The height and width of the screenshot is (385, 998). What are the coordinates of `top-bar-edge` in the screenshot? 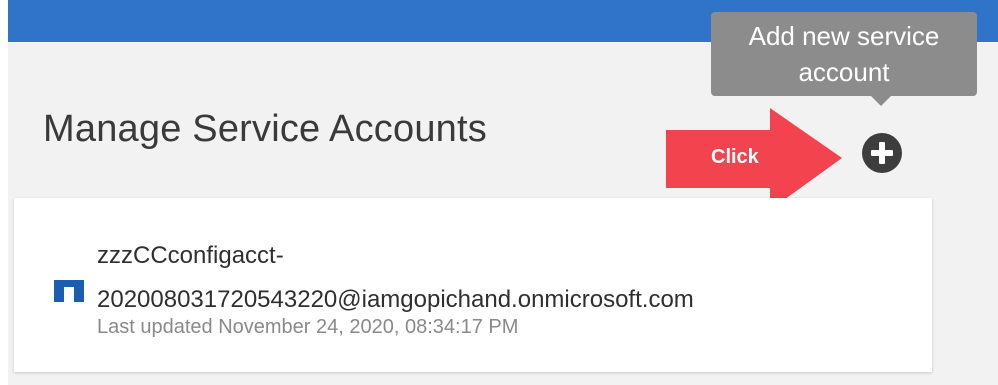 It's located at (4, 21).